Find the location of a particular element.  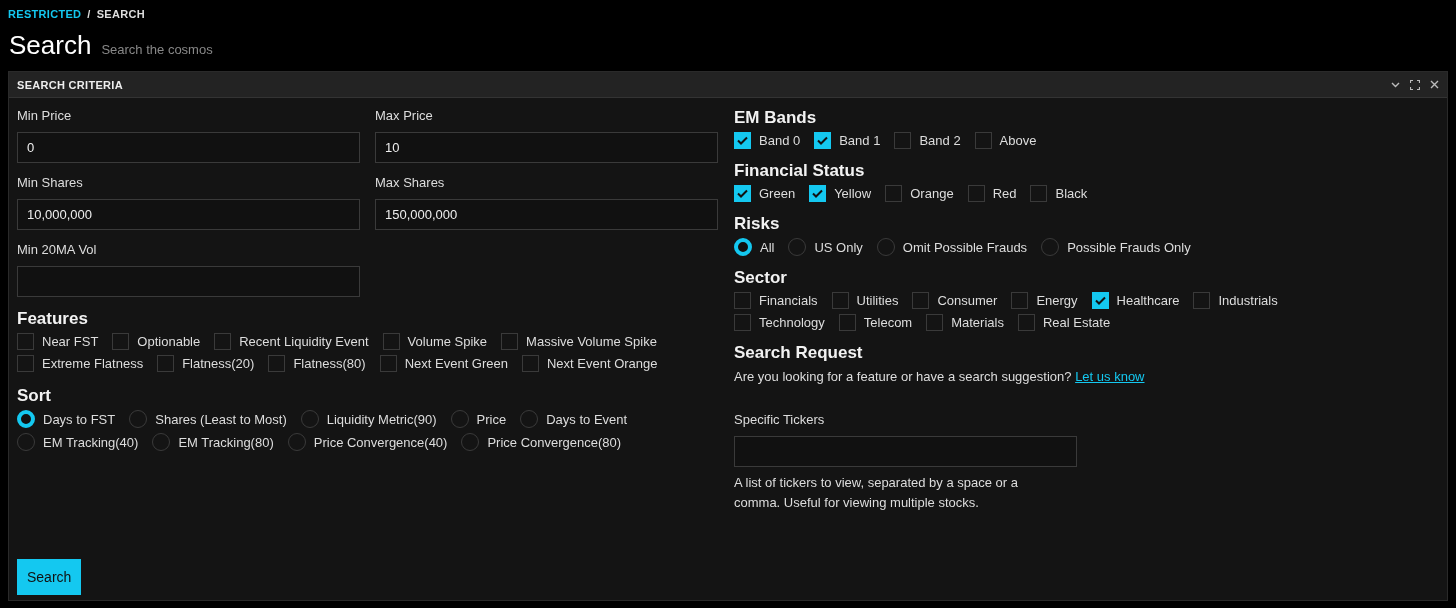

checkbox-option: Black is located at coordinates (1059, 193).